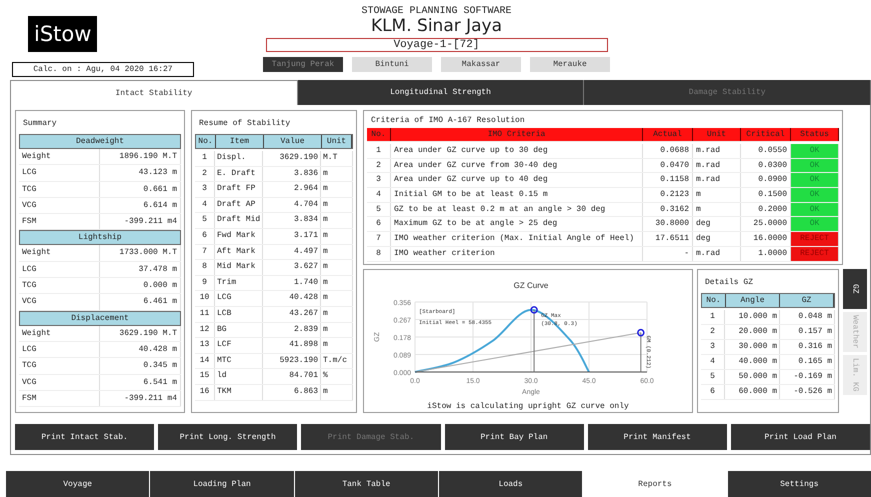  What do you see at coordinates (379, 165) in the screenshot?
I see `table-cell: 2` at bounding box center [379, 165].